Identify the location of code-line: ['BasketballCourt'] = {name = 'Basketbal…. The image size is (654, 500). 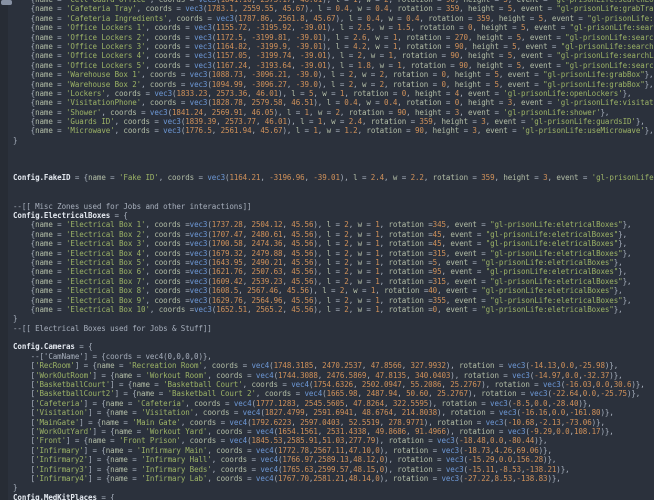
(329, 385).